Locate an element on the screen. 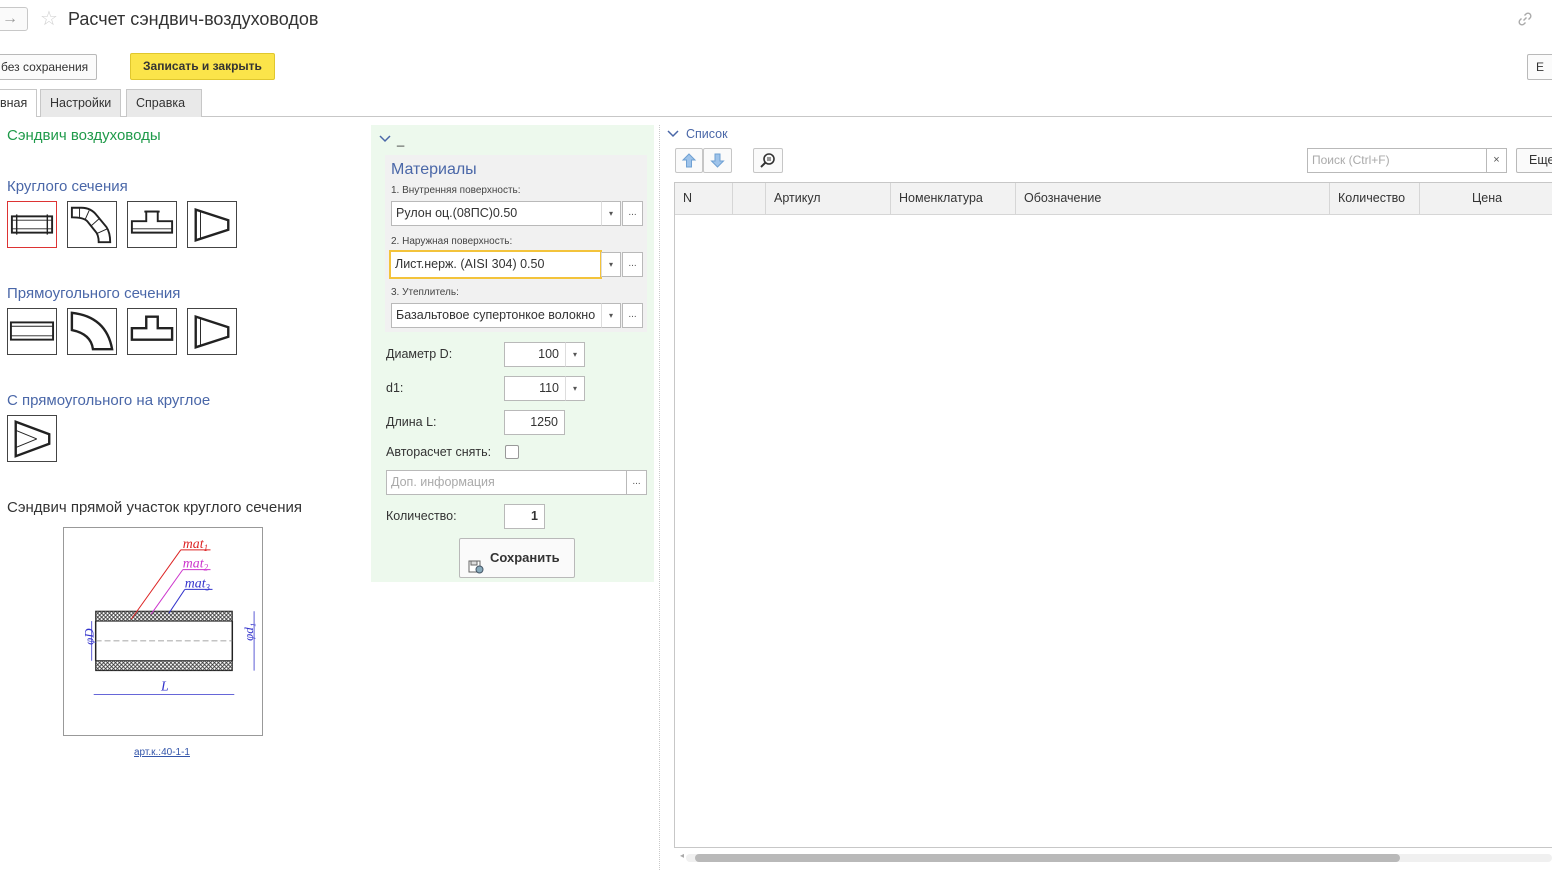 This screenshot has height=874, width=1552. arrow-down-icon is located at coordinates (717, 160).